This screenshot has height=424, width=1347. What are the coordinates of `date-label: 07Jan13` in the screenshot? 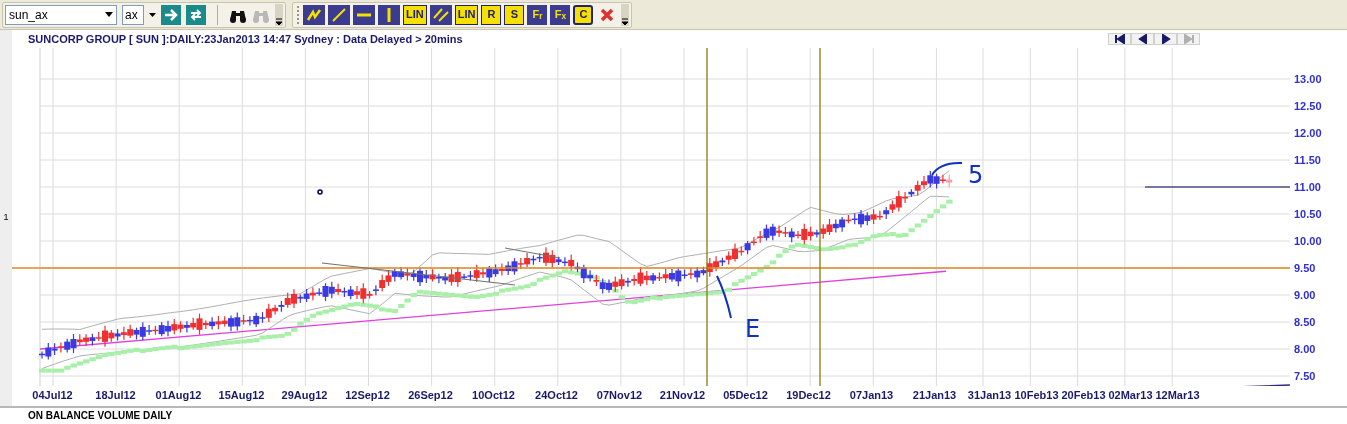 It's located at (871, 395).